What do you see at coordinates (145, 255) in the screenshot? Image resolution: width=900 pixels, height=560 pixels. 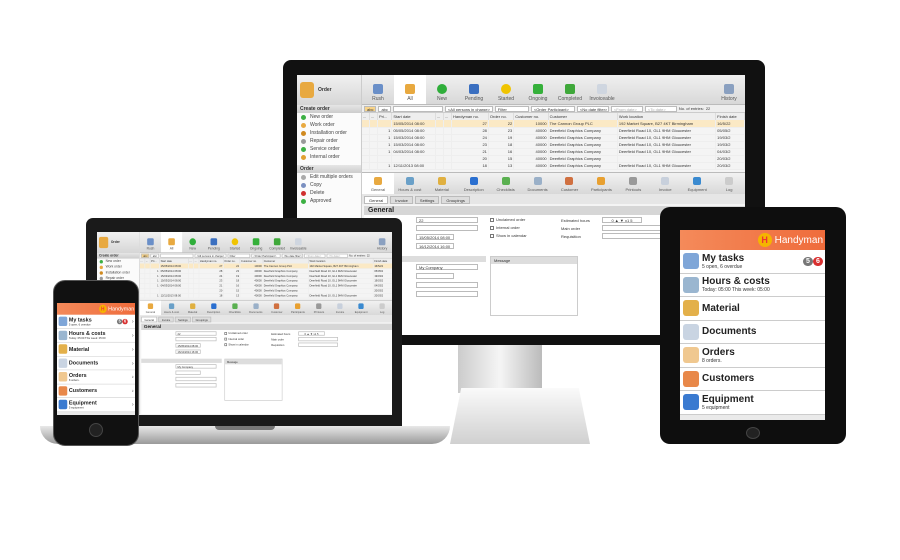 I see `tag-filter-1: abc` at bounding box center [145, 255].